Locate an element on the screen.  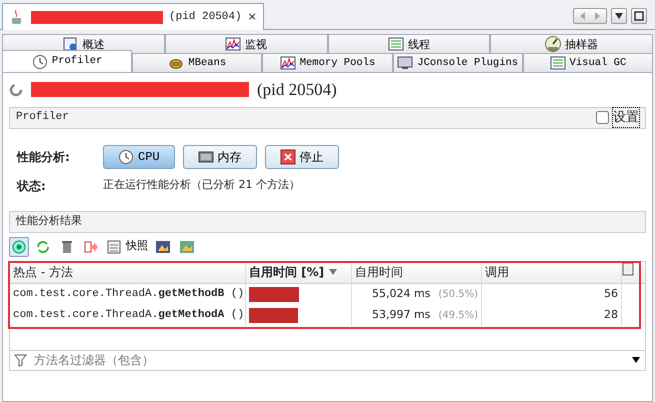
column-header: 自用时间 is located at coordinates (417, 272).